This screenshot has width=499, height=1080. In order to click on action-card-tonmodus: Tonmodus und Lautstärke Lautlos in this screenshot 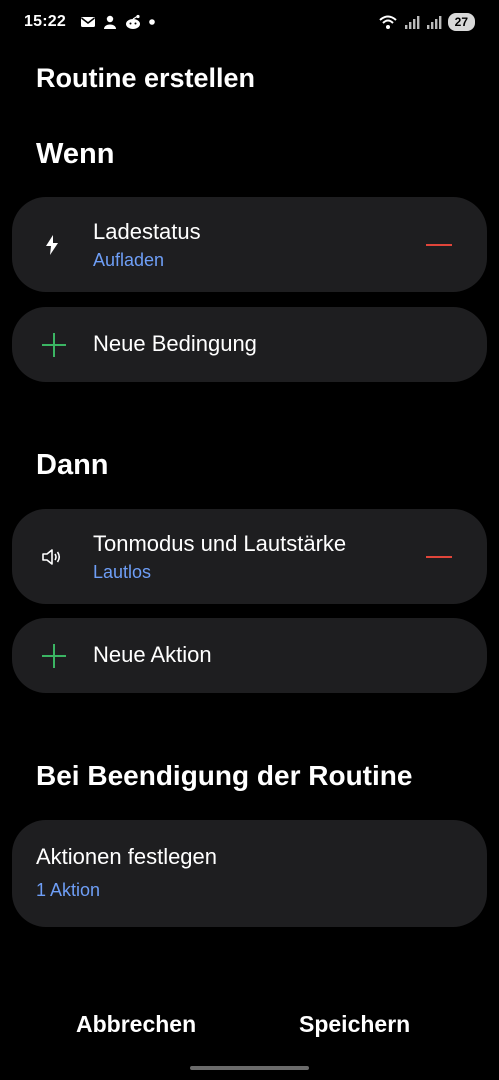, I will do `click(249, 556)`.